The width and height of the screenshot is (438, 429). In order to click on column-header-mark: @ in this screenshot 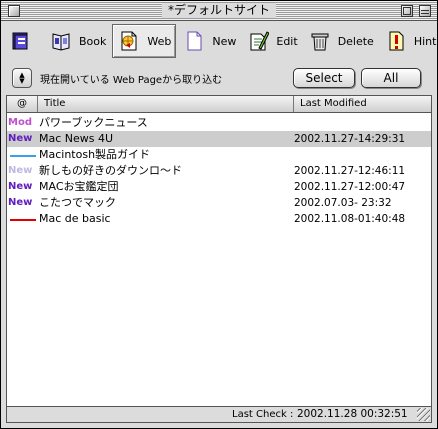, I will do `click(22, 104)`.